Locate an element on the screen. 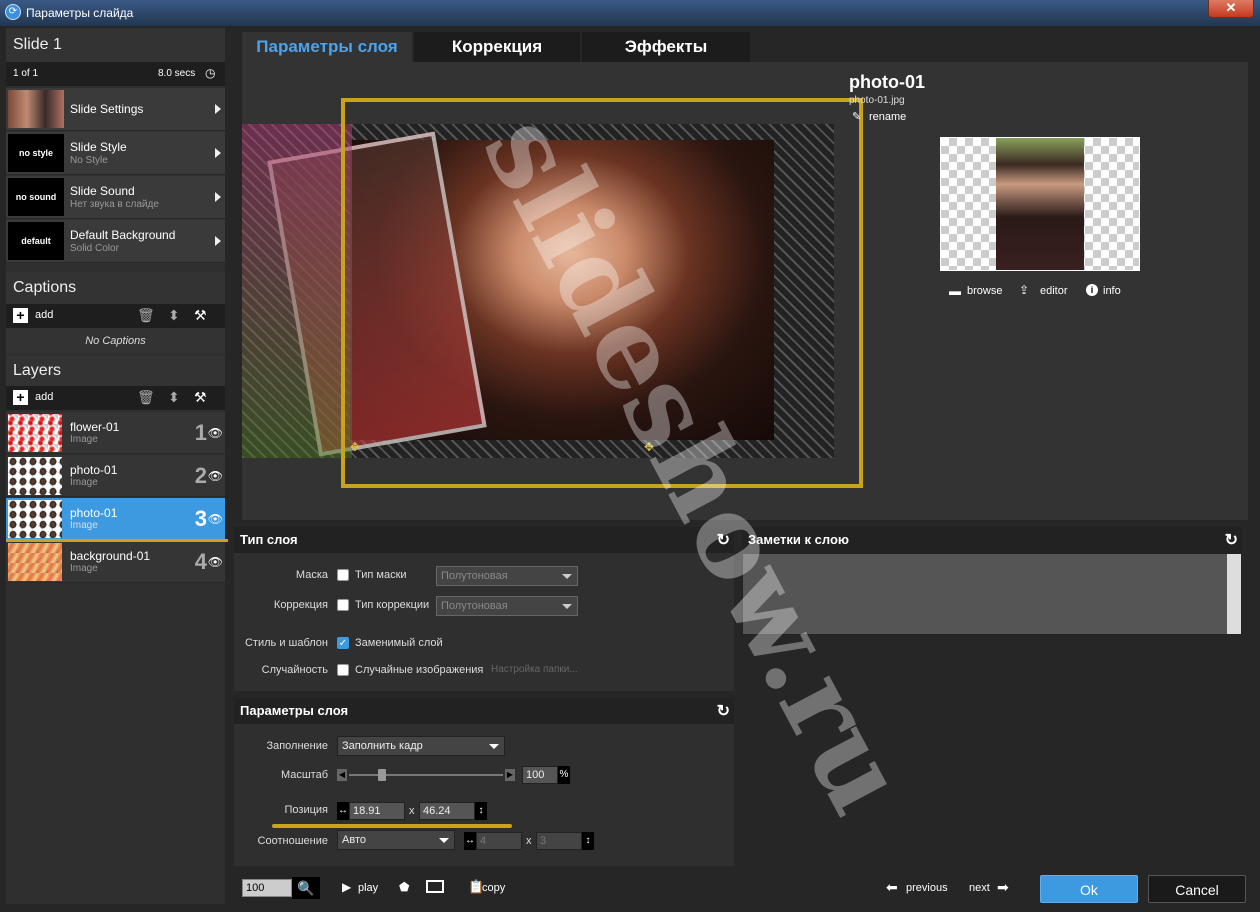 The image size is (1260, 912). scale-input: 100 is located at coordinates (540, 775).